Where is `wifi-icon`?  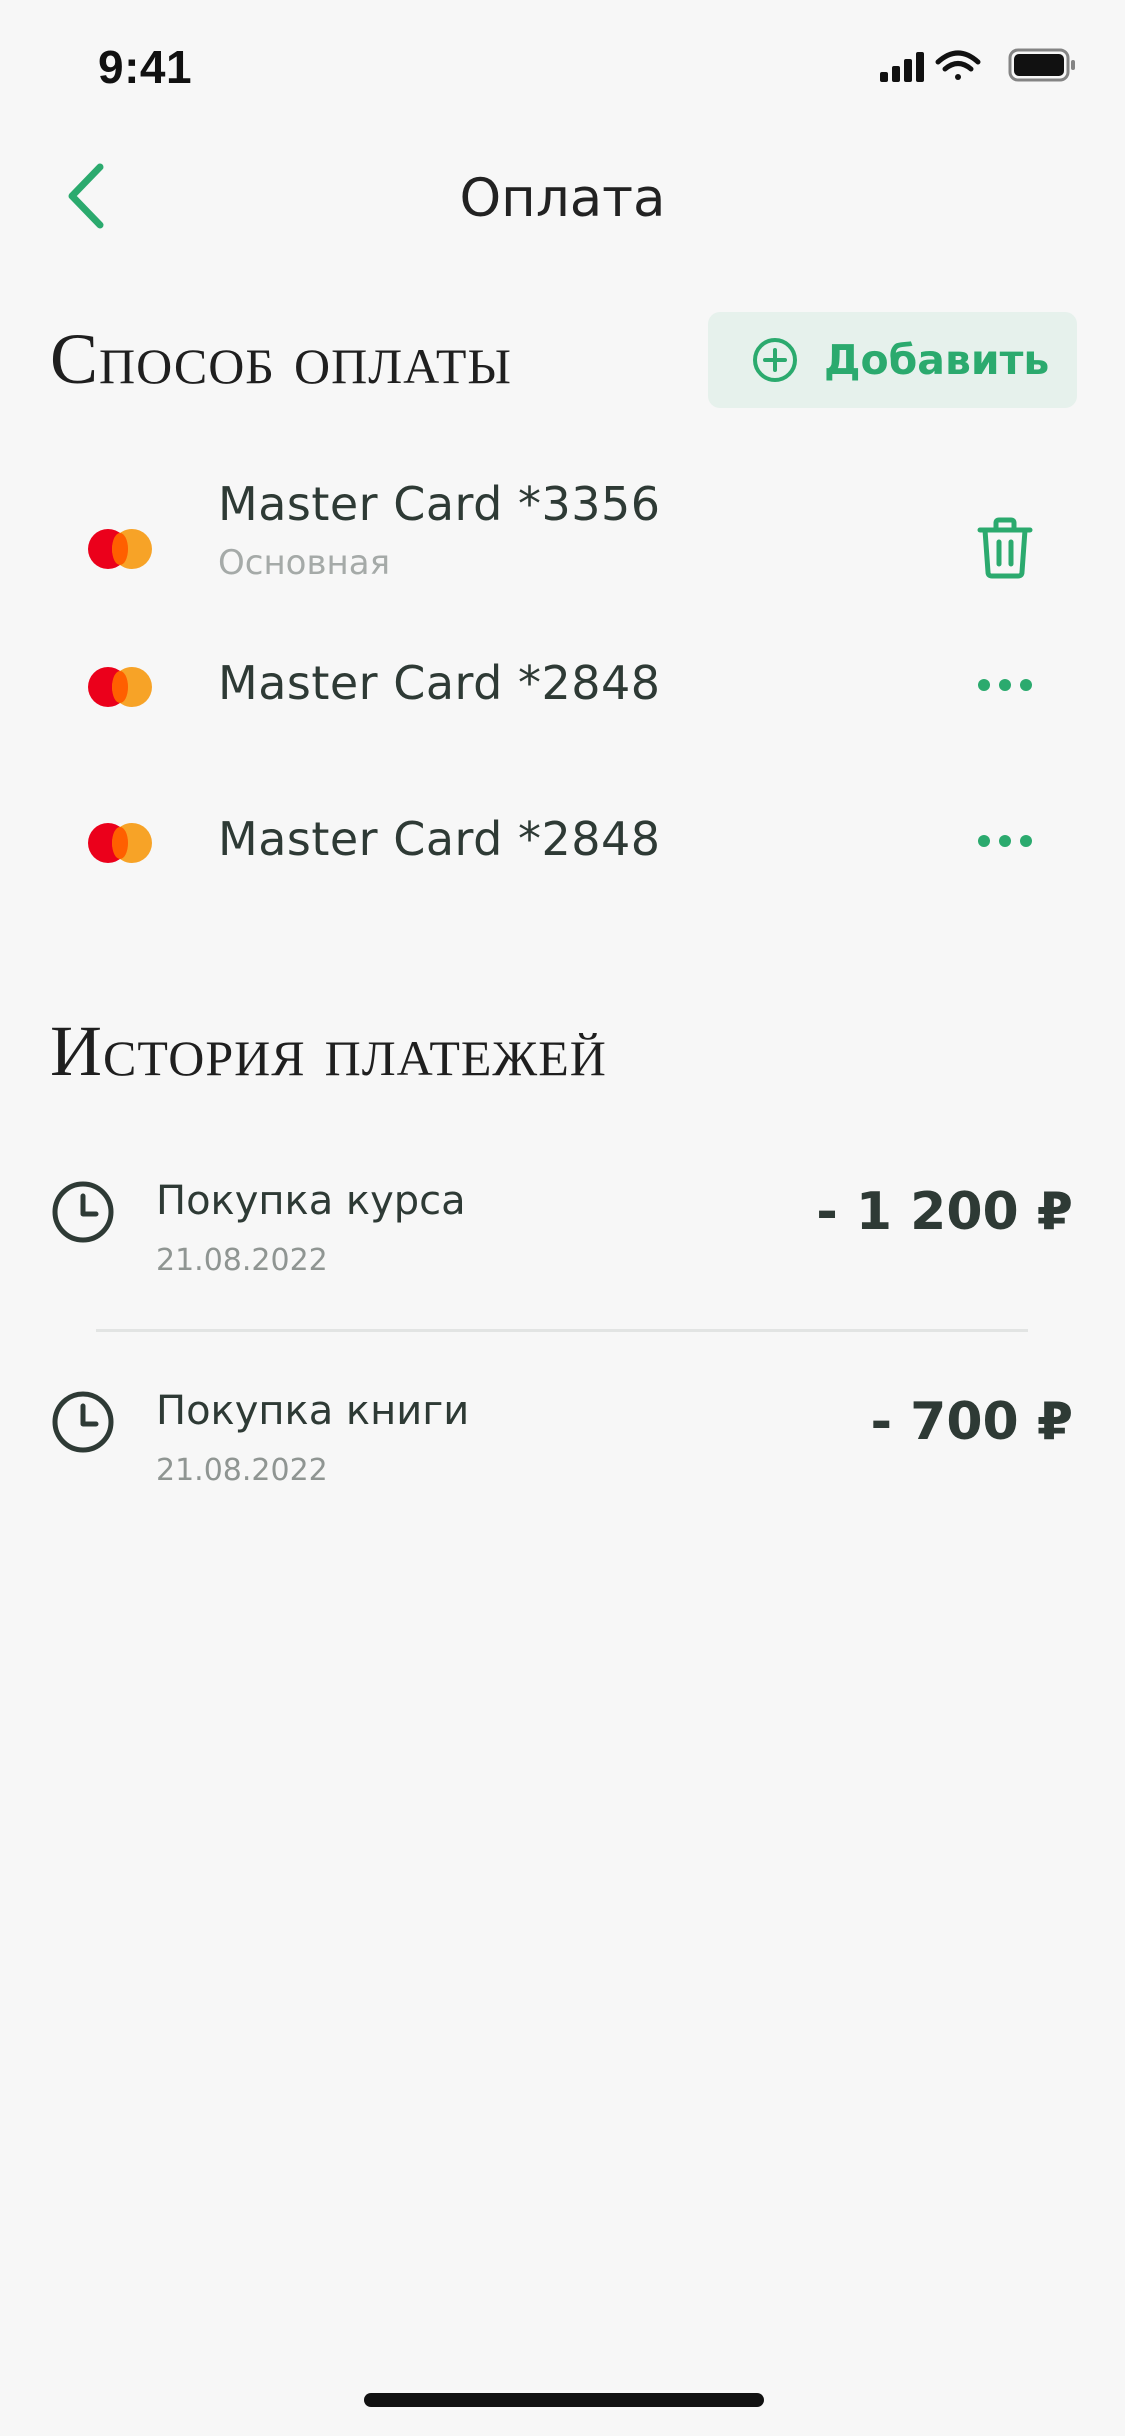
wifi-icon is located at coordinates (958, 65).